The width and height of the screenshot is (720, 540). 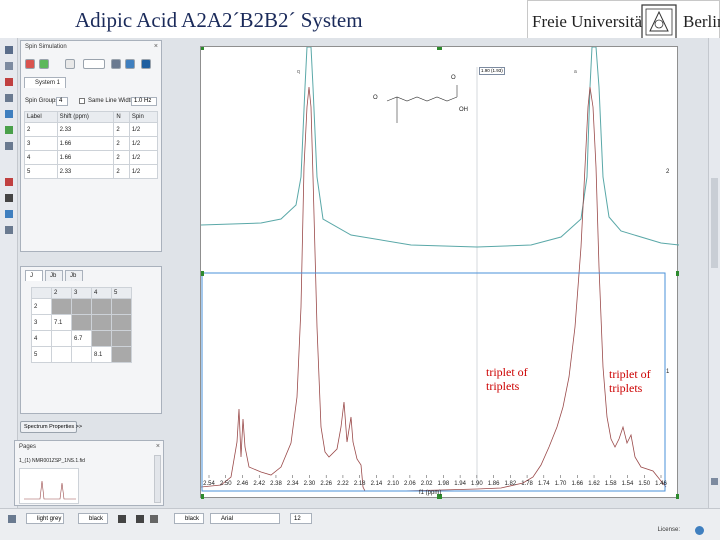 I want to click on column-header-label: Label, so click(x=41, y=117).